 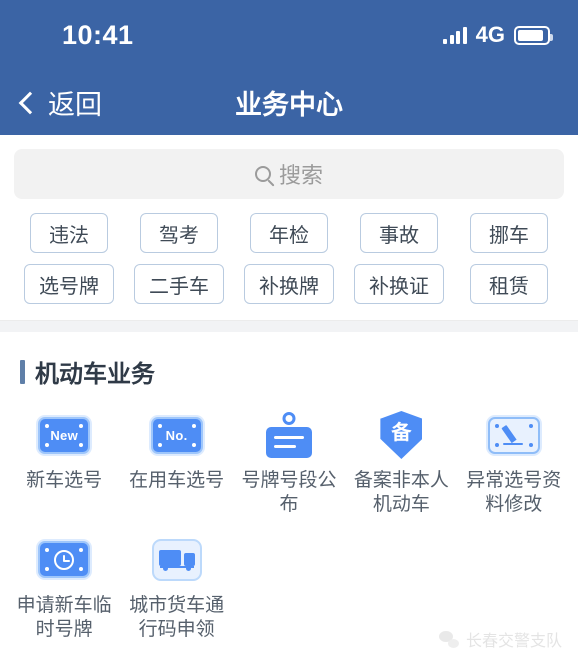 I want to click on status-bar: 10:41 4G, so click(x=289, y=35).